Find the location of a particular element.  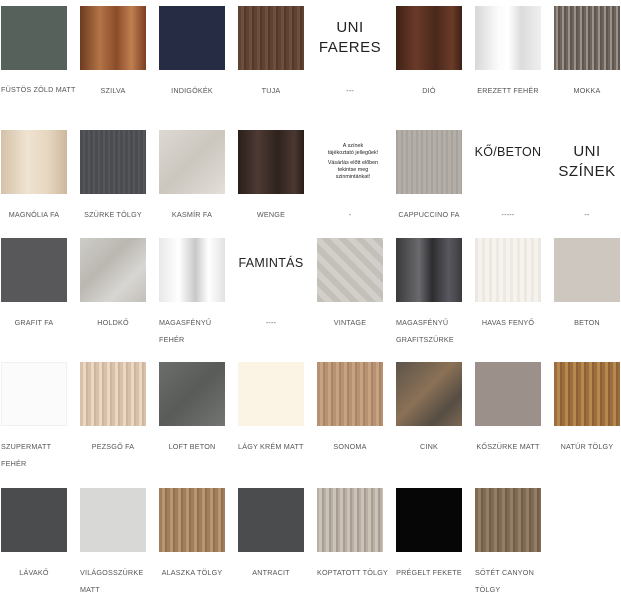

category-heading: UNI SZÍNEK is located at coordinates (587, 162).